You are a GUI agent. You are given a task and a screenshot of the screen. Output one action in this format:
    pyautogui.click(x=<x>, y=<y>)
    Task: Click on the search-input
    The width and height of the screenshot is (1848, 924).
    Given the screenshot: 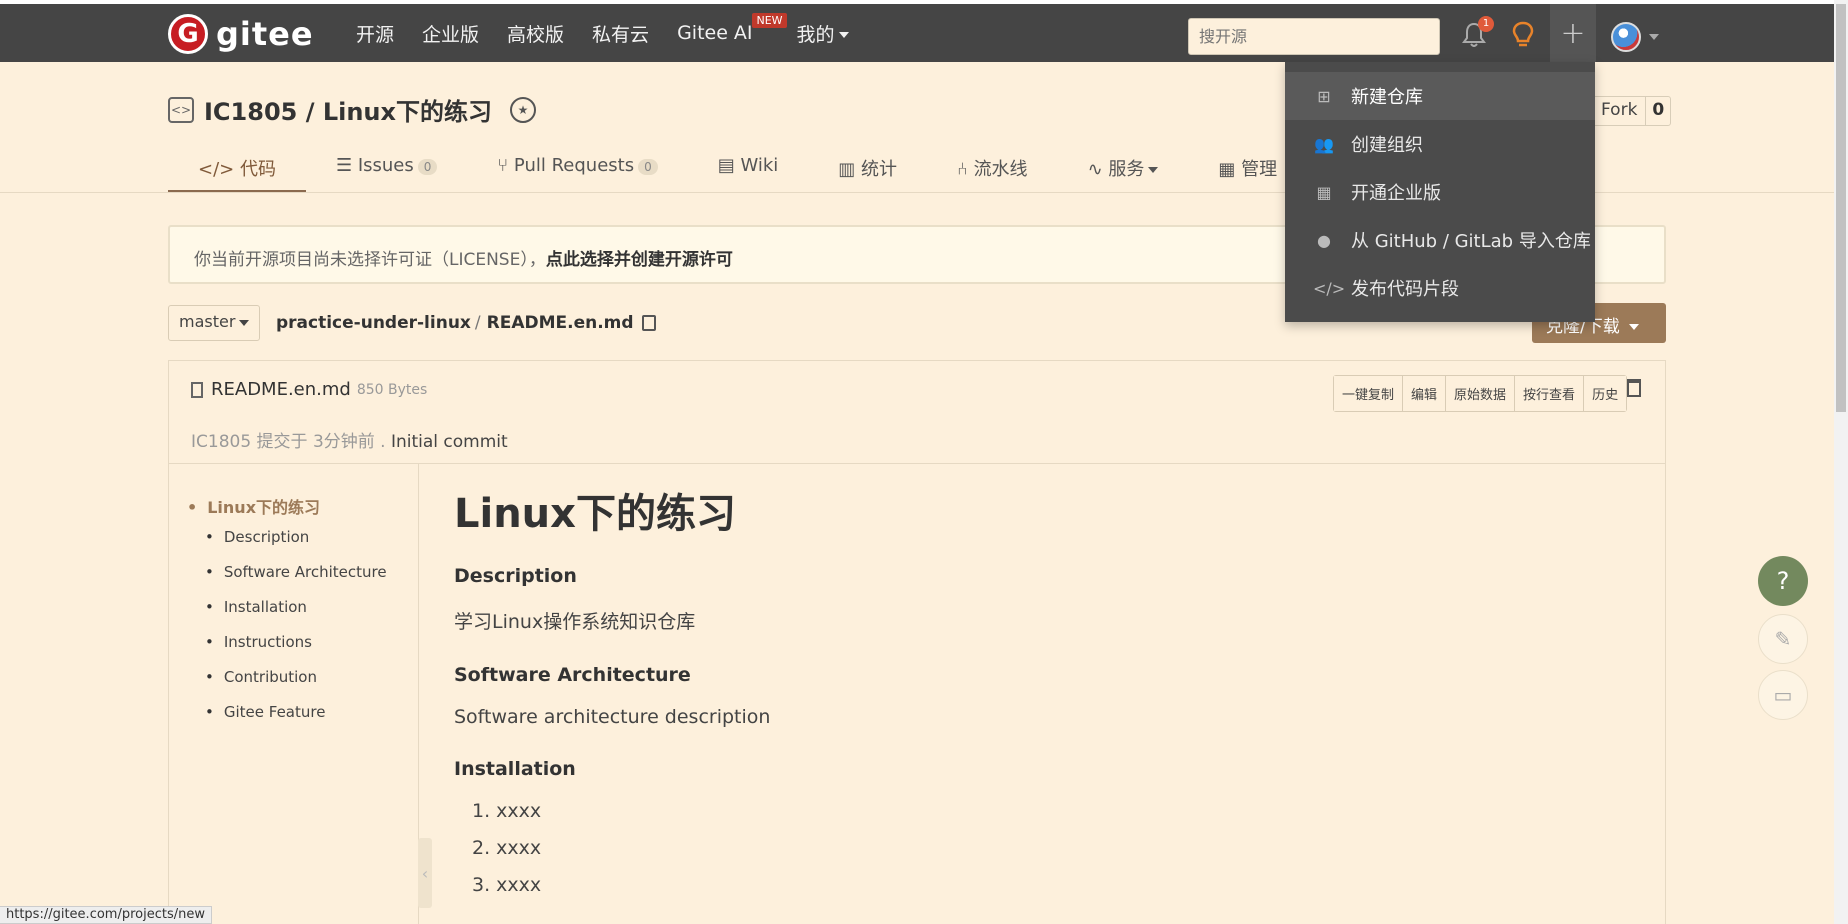 What is the action you would take?
    pyautogui.click(x=1314, y=36)
    